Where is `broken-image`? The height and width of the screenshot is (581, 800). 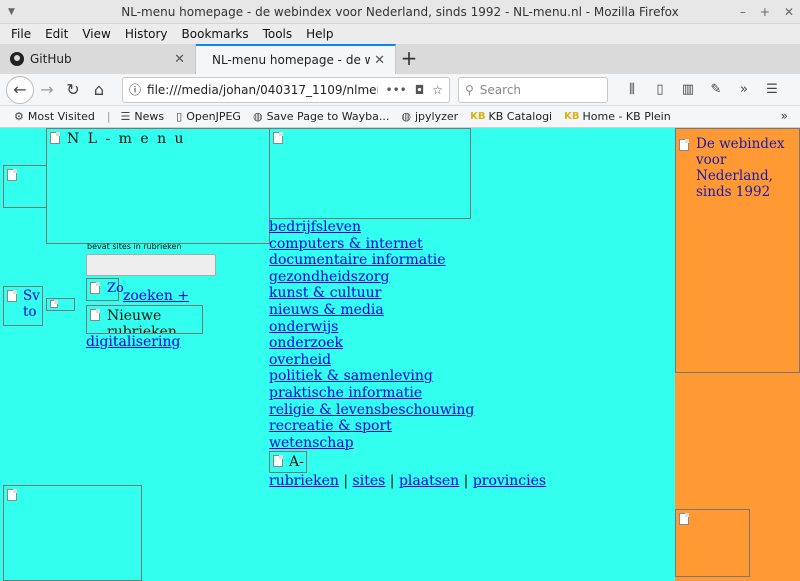 broken-image is located at coordinates (25, 186).